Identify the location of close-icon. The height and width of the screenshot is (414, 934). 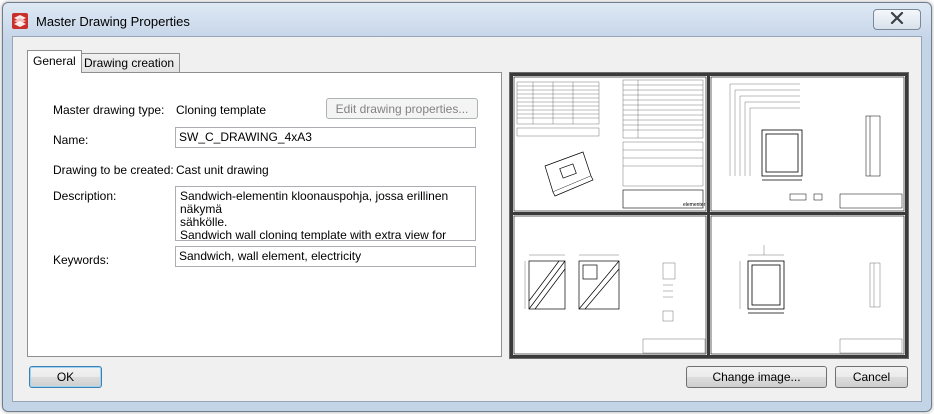
(897, 19).